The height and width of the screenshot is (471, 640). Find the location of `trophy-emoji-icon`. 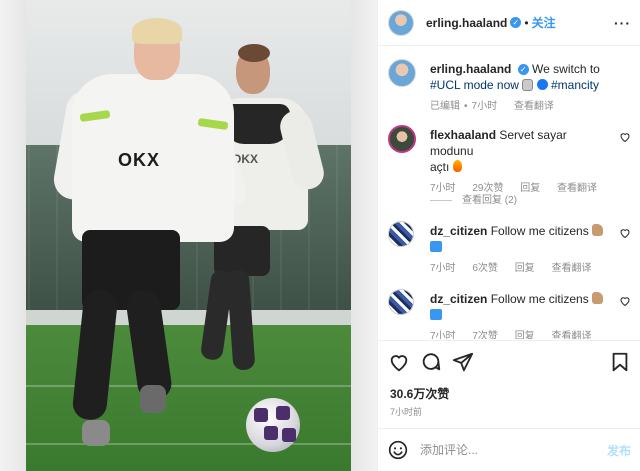

trophy-emoji-icon is located at coordinates (528, 85).